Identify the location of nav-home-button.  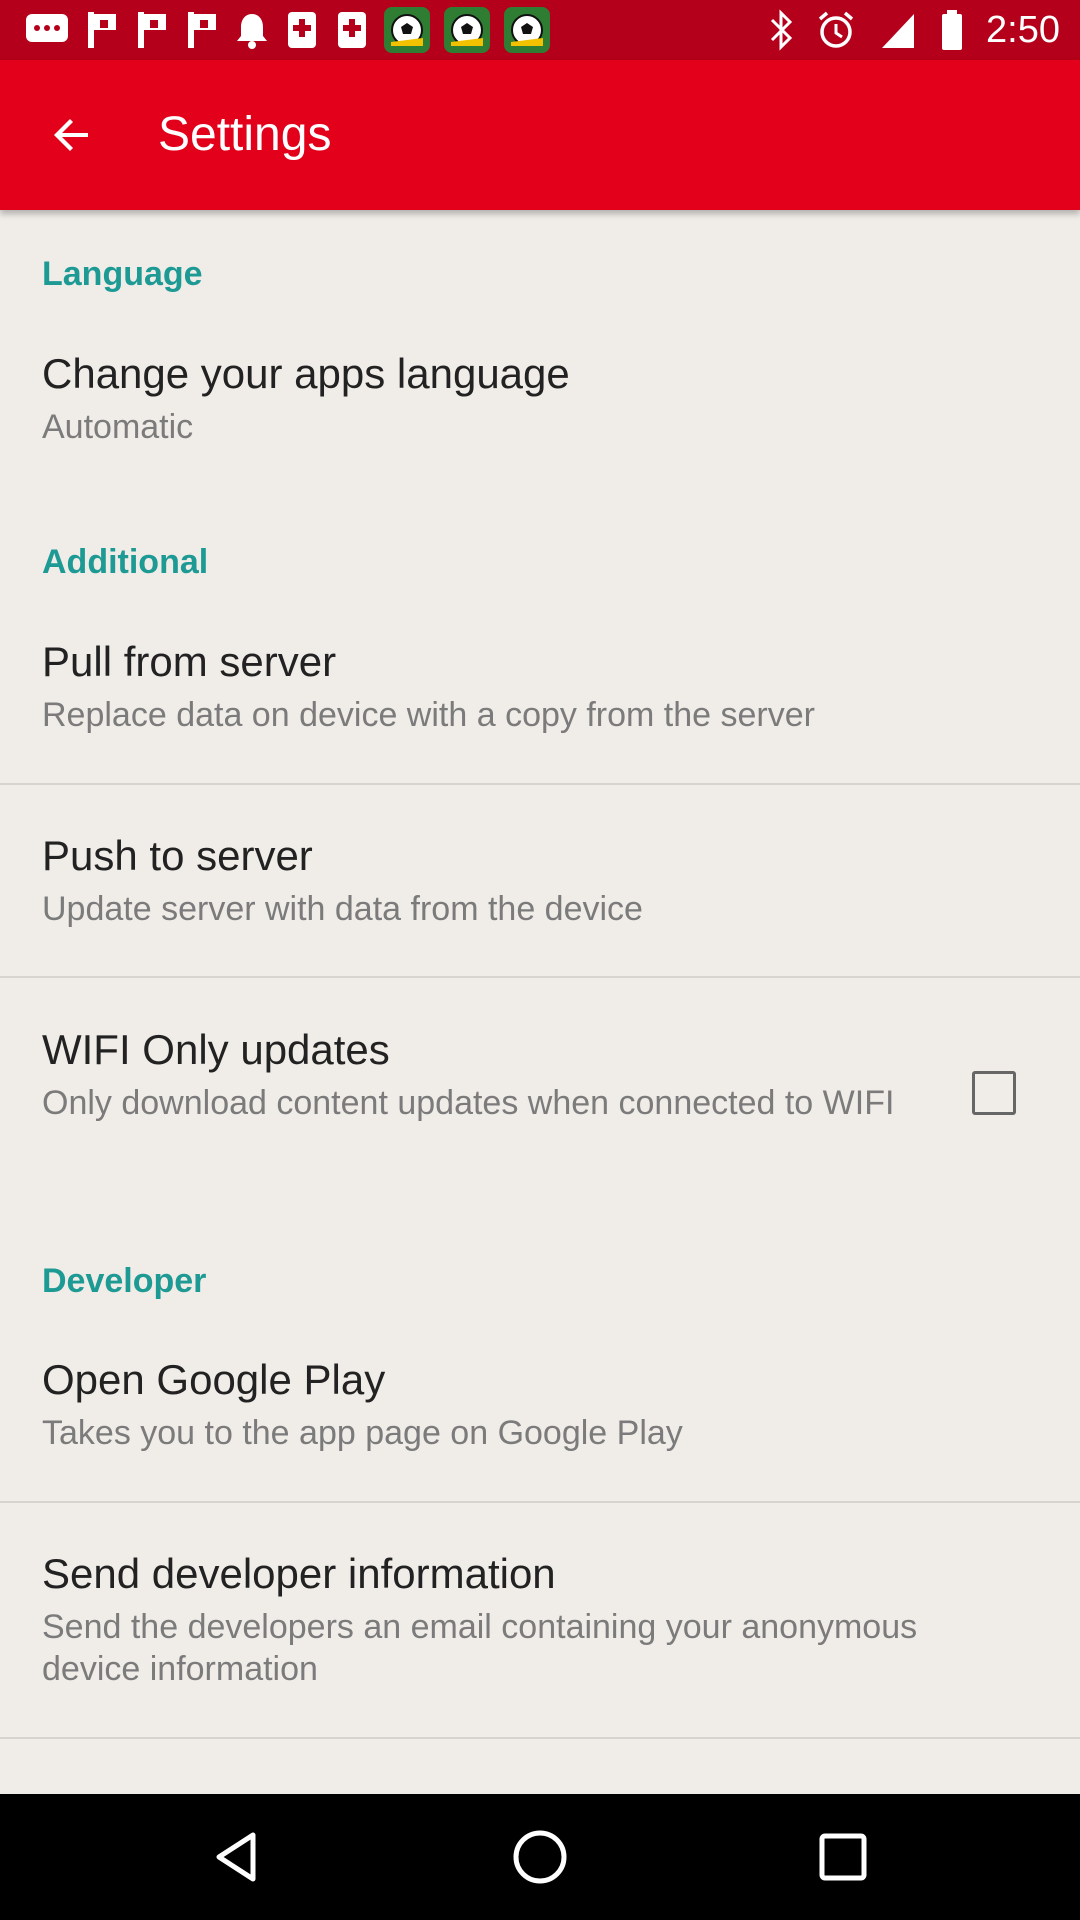
(540, 1857).